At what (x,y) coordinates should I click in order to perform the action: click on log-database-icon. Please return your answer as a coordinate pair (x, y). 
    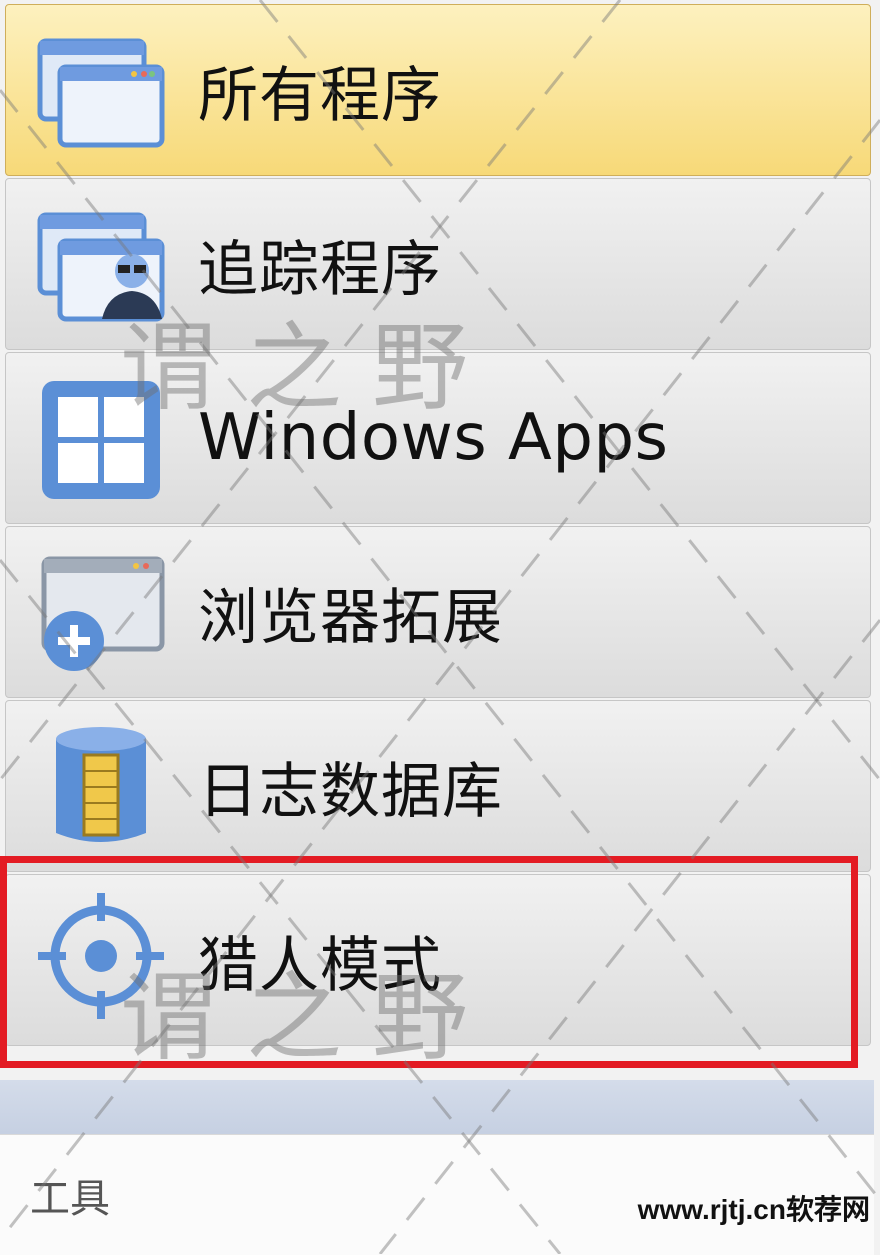
    Looking at the image, I should click on (101, 786).